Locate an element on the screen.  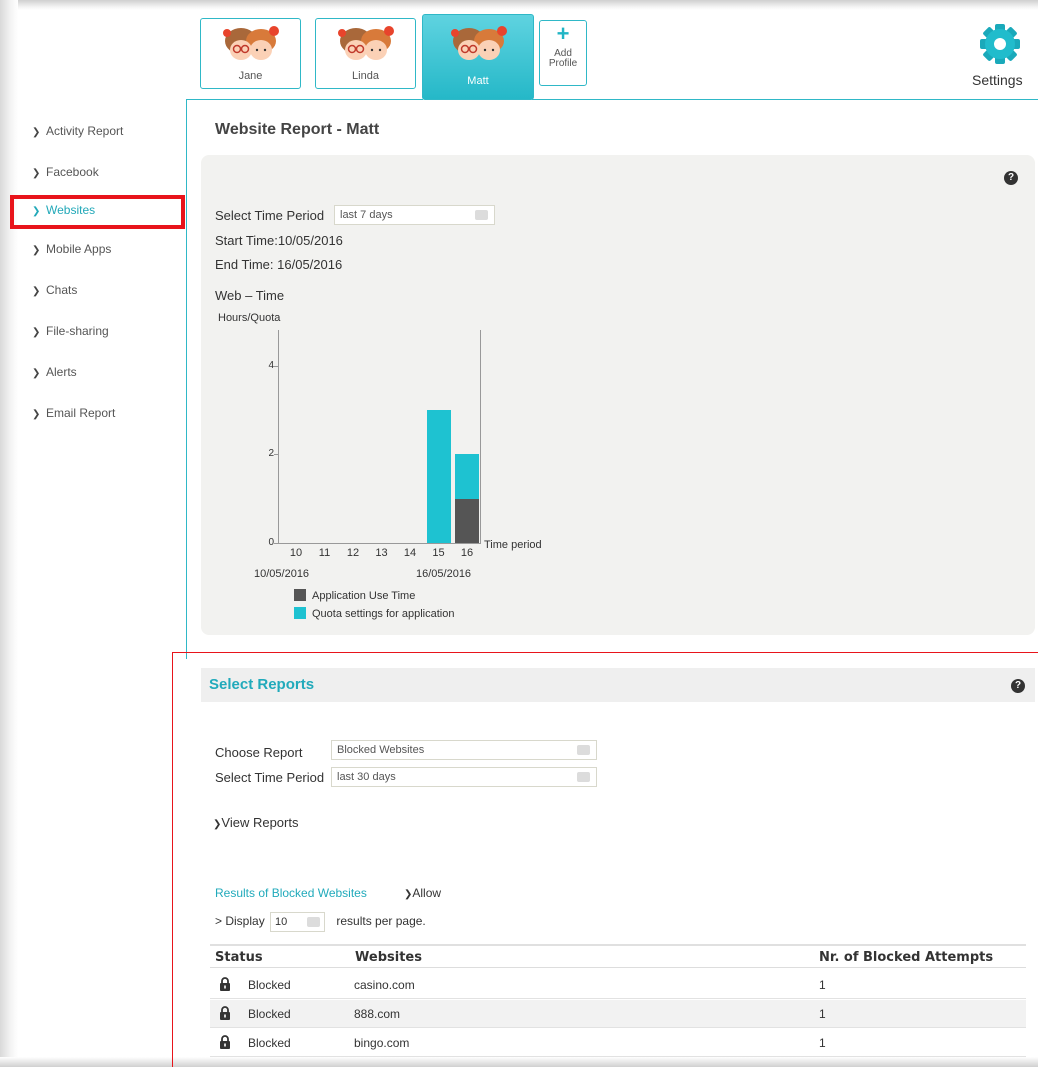
legend-label: Quota settings for application is located at coordinates (383, 614).